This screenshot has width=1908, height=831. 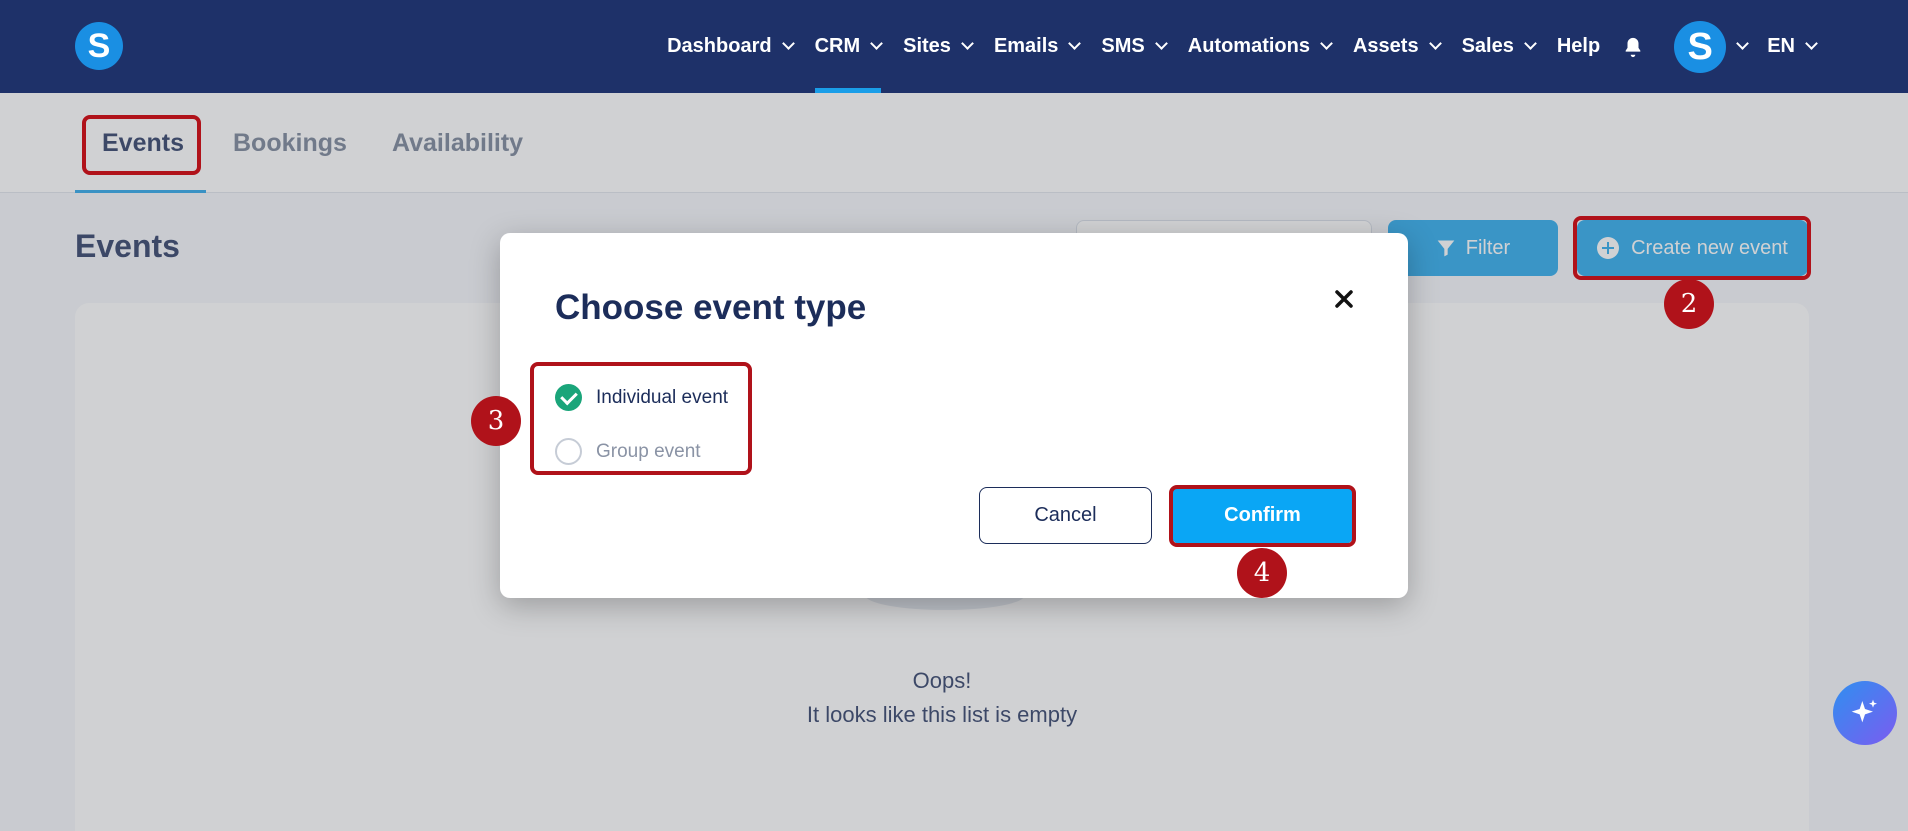 What do you see at coordinates (1700, 46) in the screenshot?
I see `avatar: S` at bounding box center [1700, 46].